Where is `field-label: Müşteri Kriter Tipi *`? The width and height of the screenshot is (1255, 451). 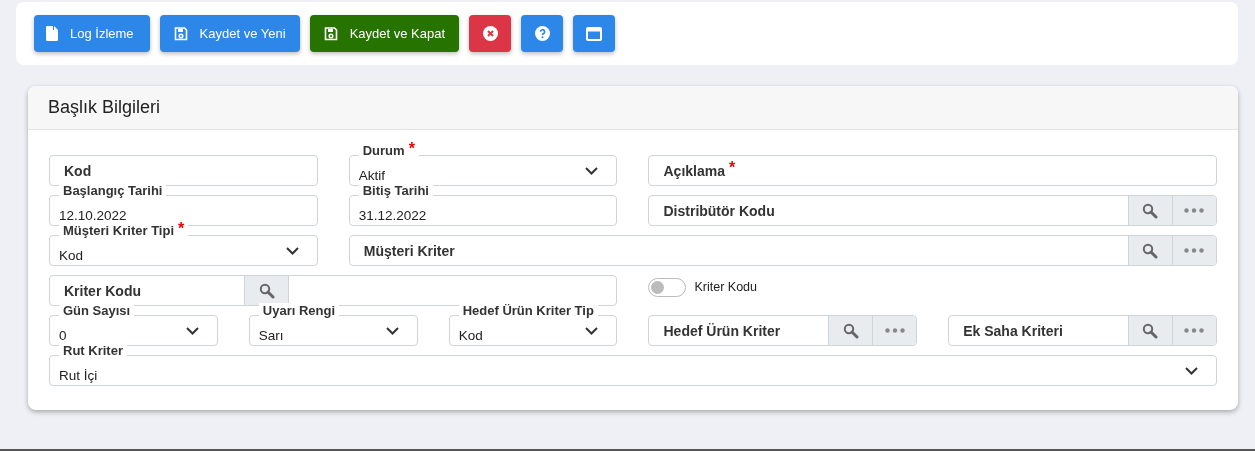
field-label: Müşteri Kriter Tipi * is located at coordinates (124, 231).